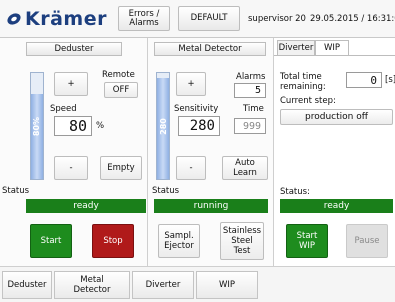  I want to click on current-step-label: Current step:, so click(308, 101).